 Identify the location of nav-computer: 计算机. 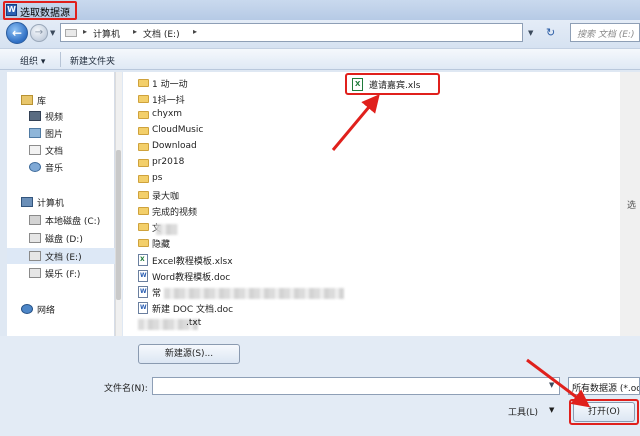
(64, 202).